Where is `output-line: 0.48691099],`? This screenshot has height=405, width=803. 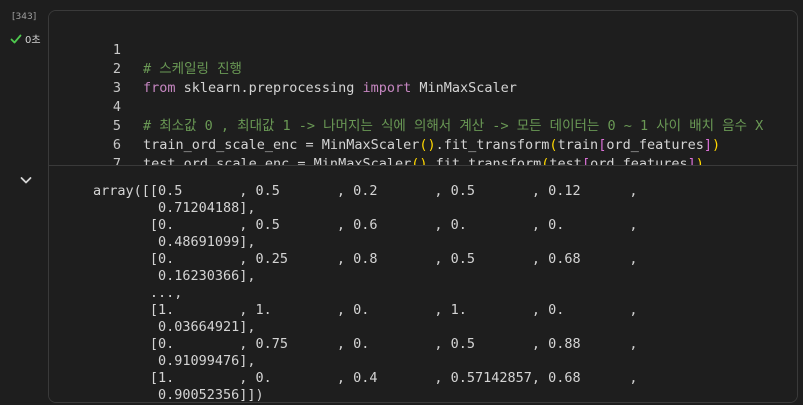 output-line: 0.48691099], is located at coordinates (174, 242).